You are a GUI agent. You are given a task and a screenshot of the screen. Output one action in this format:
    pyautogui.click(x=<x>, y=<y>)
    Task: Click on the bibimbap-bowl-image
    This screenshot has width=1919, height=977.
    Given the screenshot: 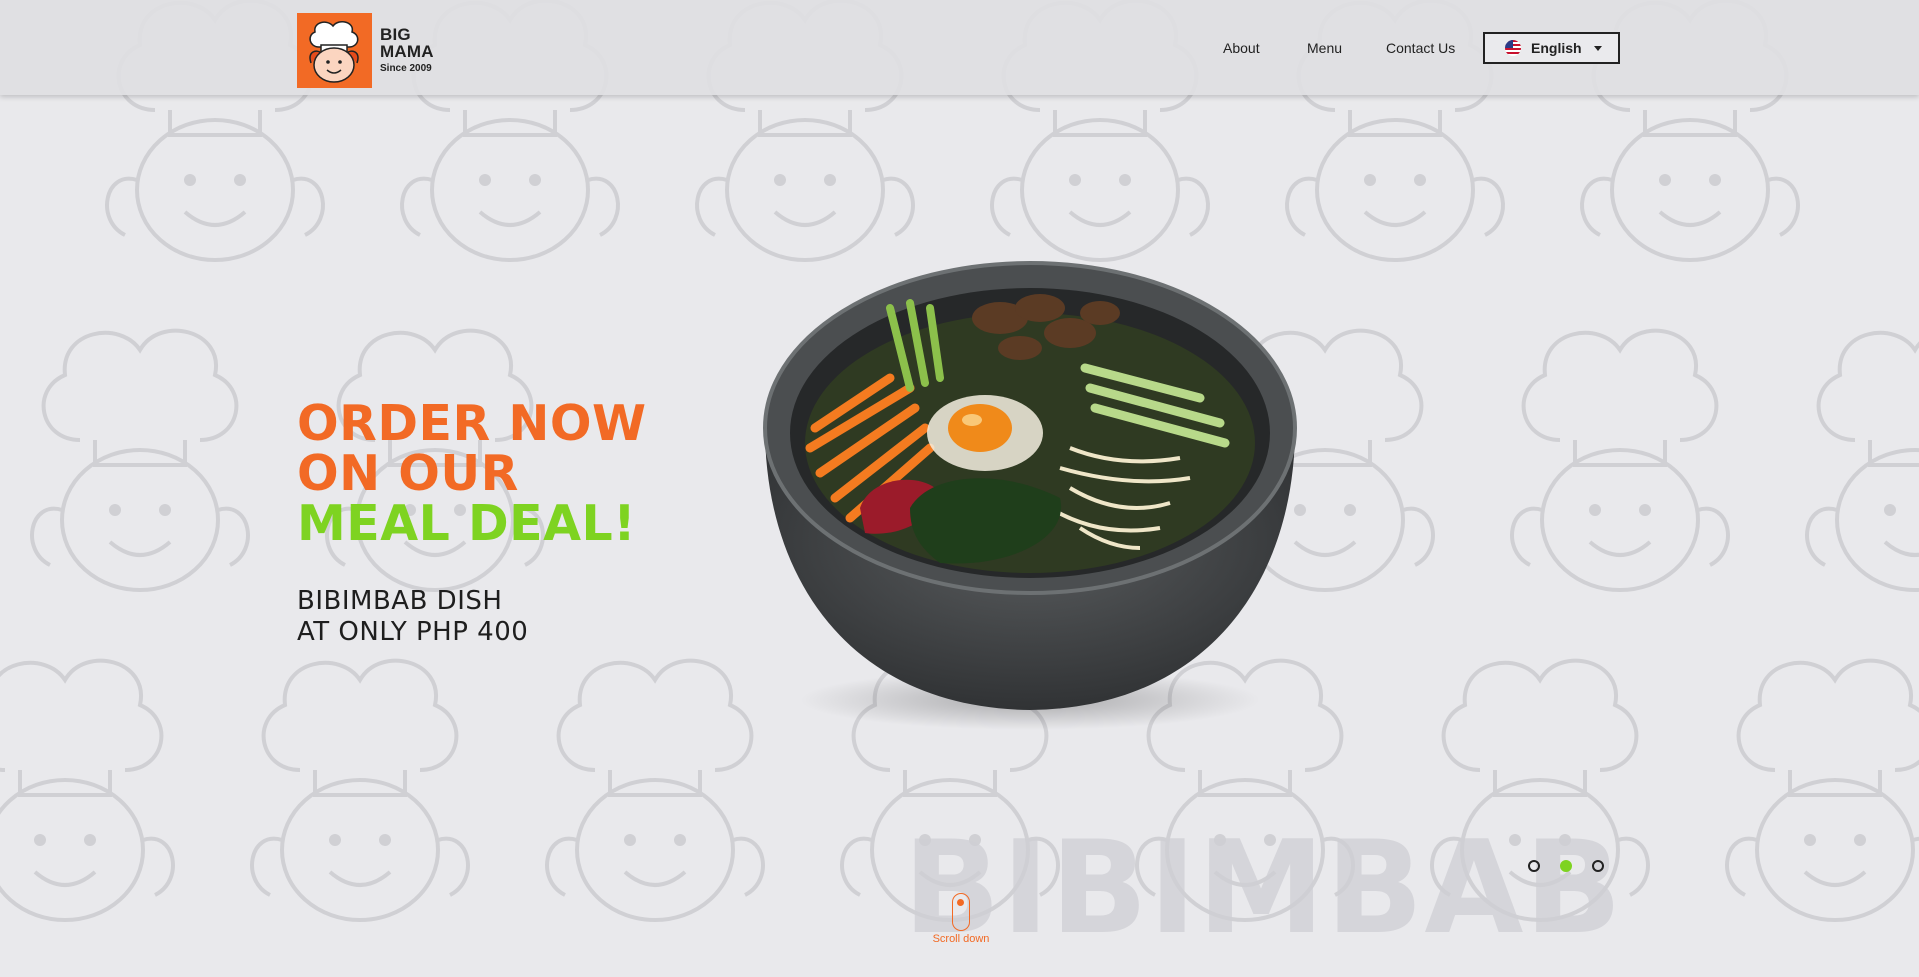 What is the action you would take?
    pyautogui.click(x=1025, y=493)
    